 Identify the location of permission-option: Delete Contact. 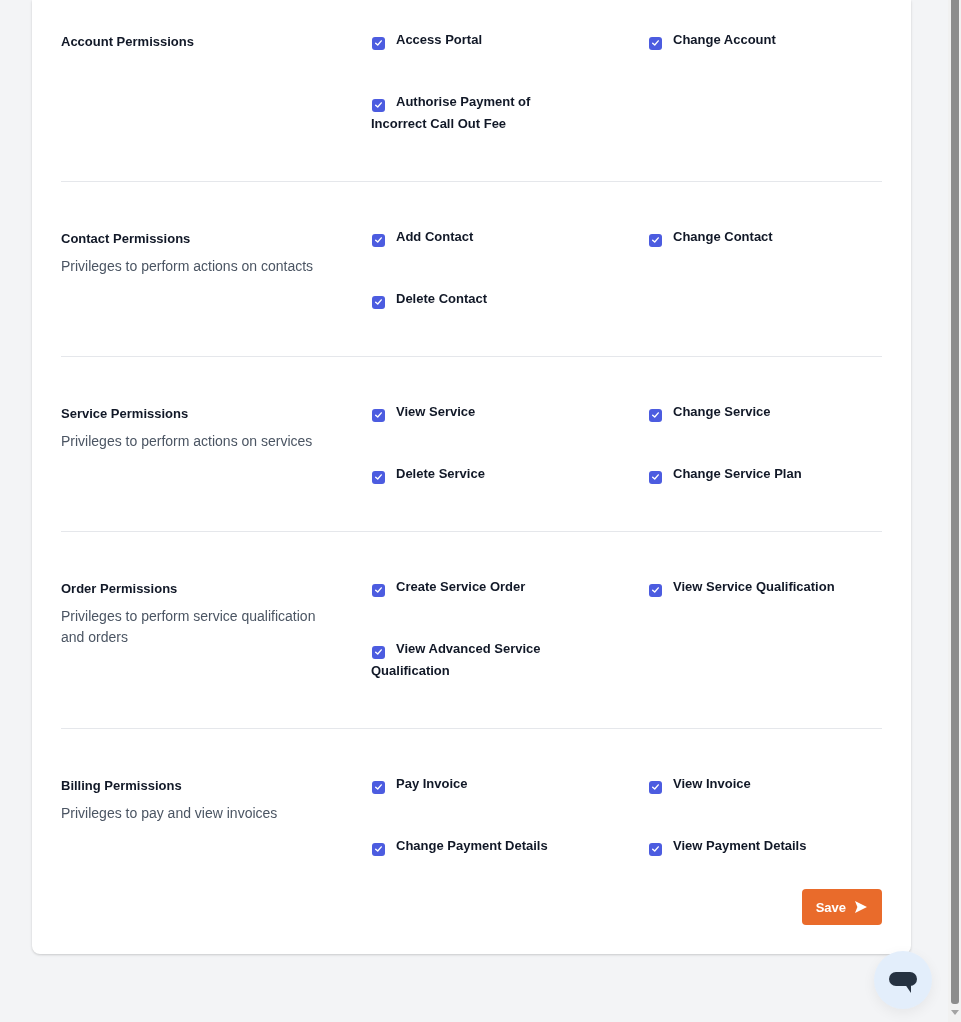
(429, 299).